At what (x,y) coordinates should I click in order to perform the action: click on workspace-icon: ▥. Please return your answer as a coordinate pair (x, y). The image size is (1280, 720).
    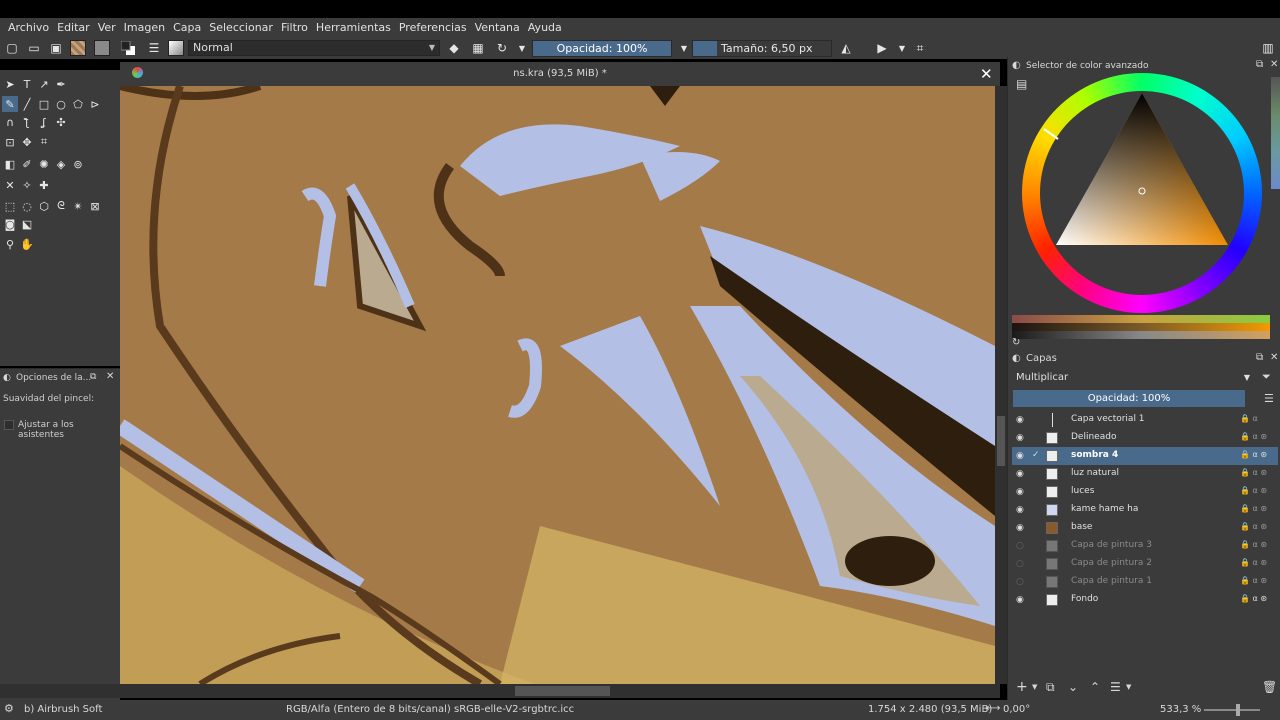
    Looking at the image, I should click on (1268, 48).